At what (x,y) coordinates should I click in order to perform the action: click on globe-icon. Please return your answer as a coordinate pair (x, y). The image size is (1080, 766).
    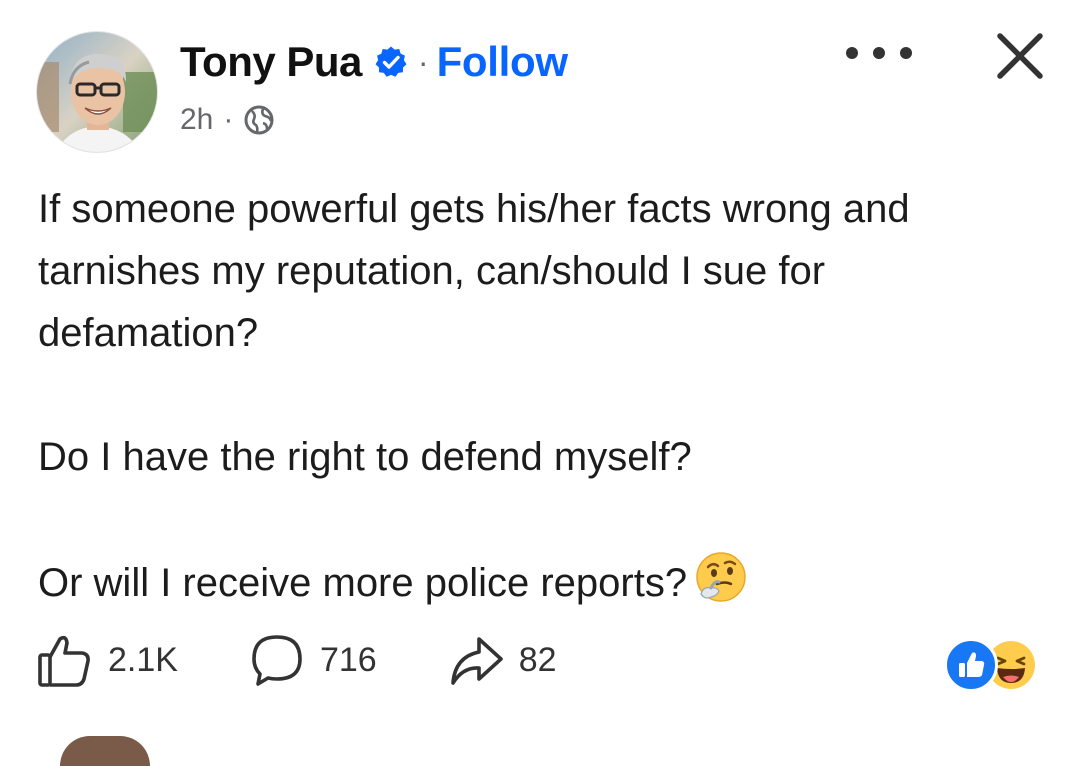
    Looking at the image, I should click on (259, 120).